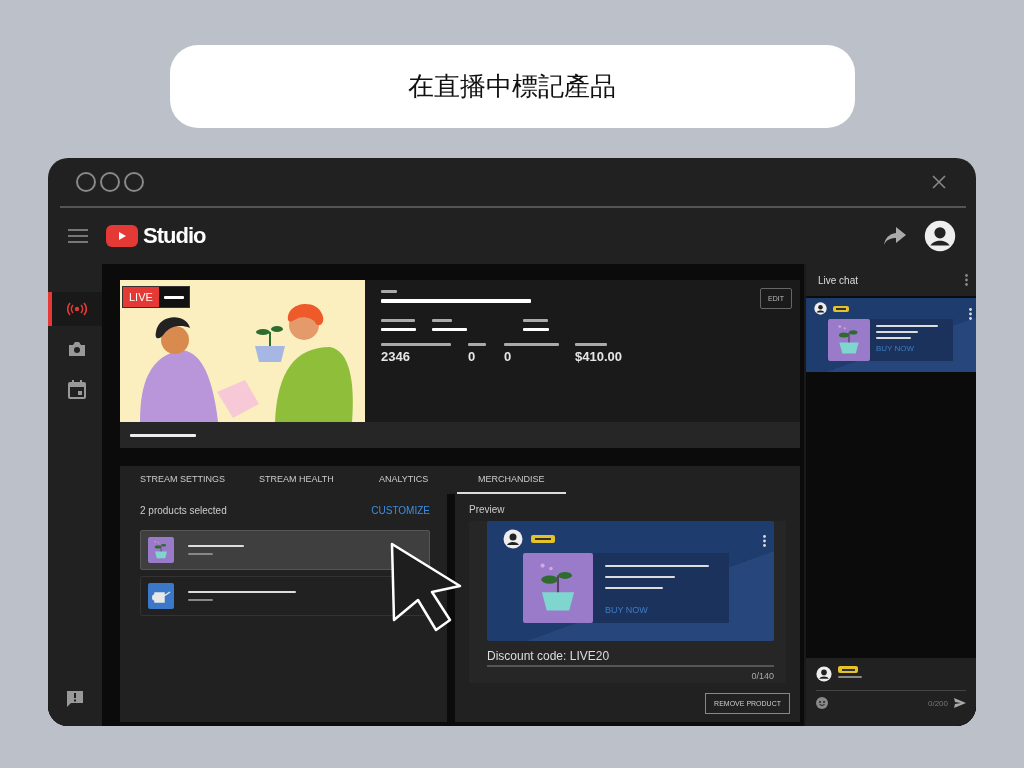 This screenshot has width=1024, height=768. Describe the element at coordinates (895, 236) in the screenshot. I see `share-icon` at that location.